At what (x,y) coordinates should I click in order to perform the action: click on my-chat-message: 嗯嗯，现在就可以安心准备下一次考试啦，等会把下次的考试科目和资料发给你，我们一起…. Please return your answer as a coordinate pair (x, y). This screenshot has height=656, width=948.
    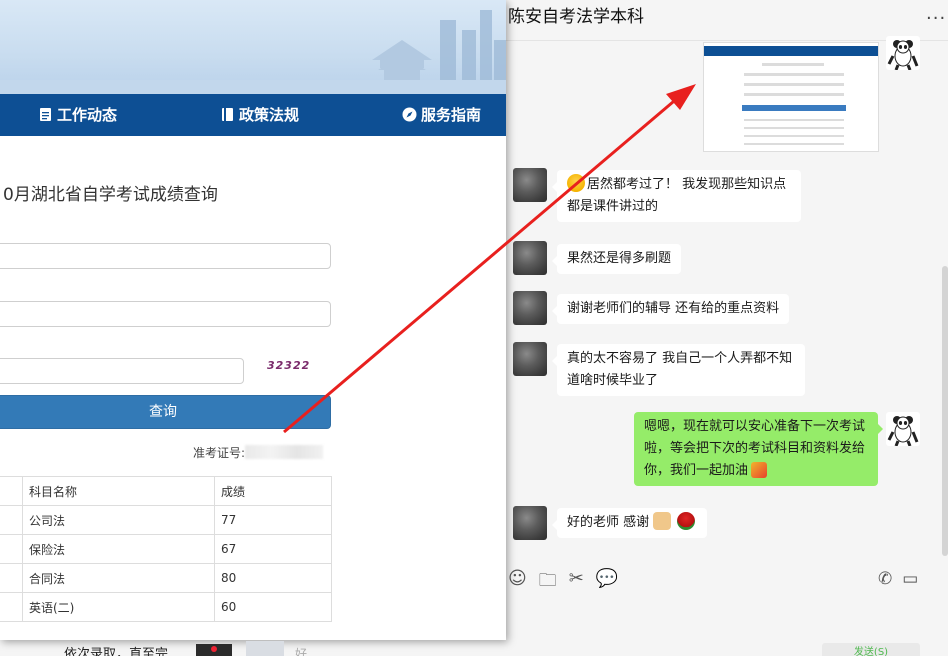
    Looking at the image, I should click on (758, 449).